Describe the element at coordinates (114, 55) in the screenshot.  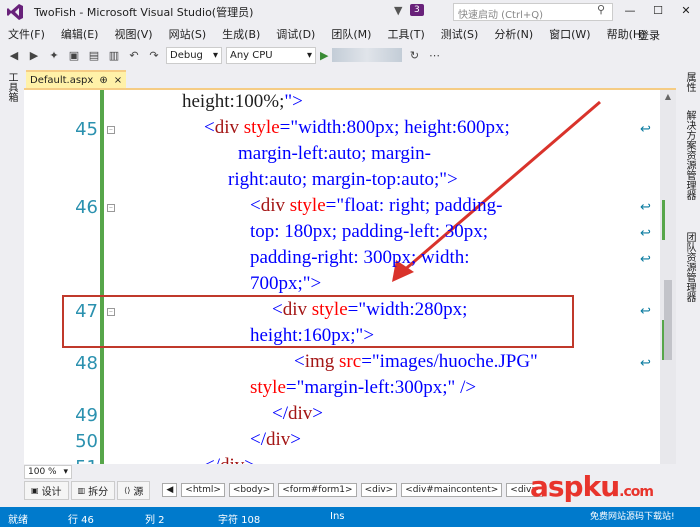
I see `save-all-icon: ▥` at that location.